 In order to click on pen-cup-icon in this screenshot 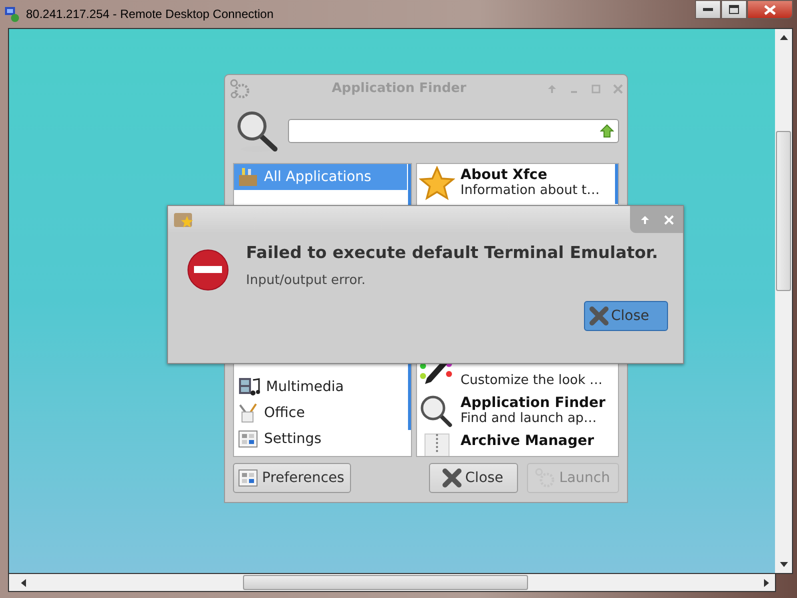, I will do `click(248, 413)`.